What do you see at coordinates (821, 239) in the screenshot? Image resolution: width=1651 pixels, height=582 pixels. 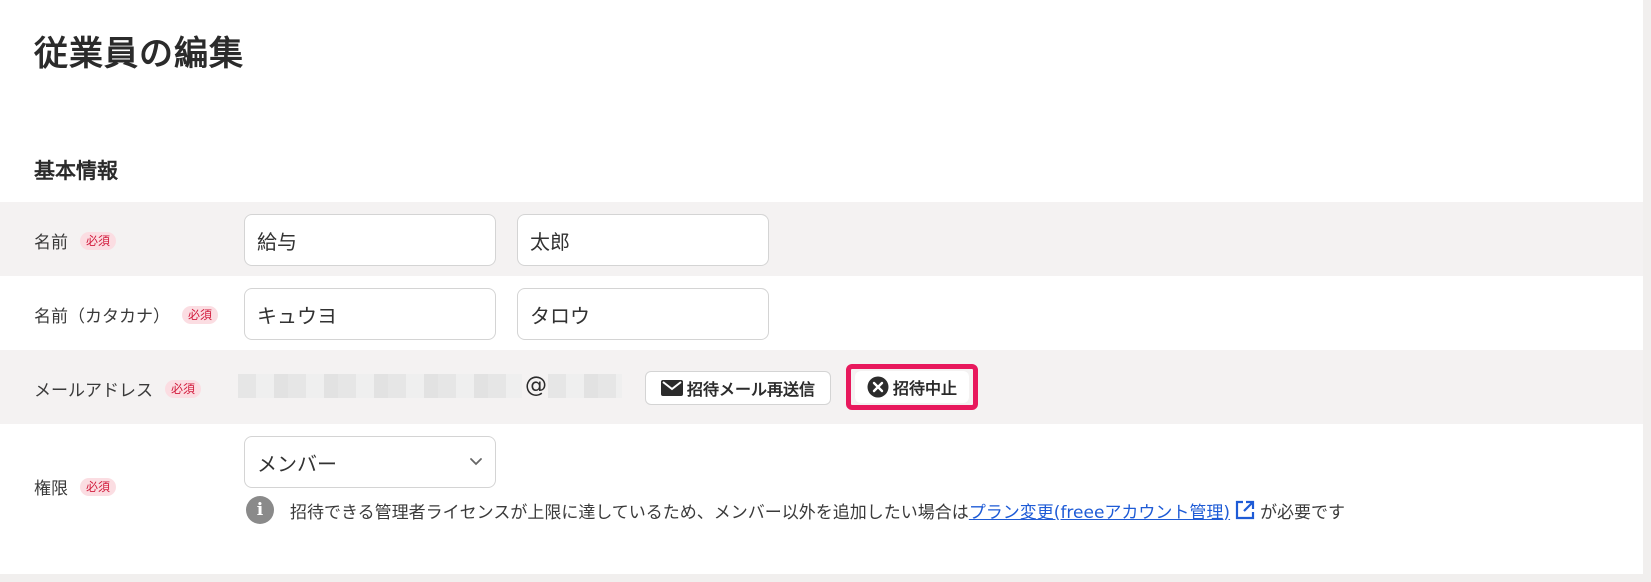 I see `name-row: 名前 必須` at bounding box center [821, 239].